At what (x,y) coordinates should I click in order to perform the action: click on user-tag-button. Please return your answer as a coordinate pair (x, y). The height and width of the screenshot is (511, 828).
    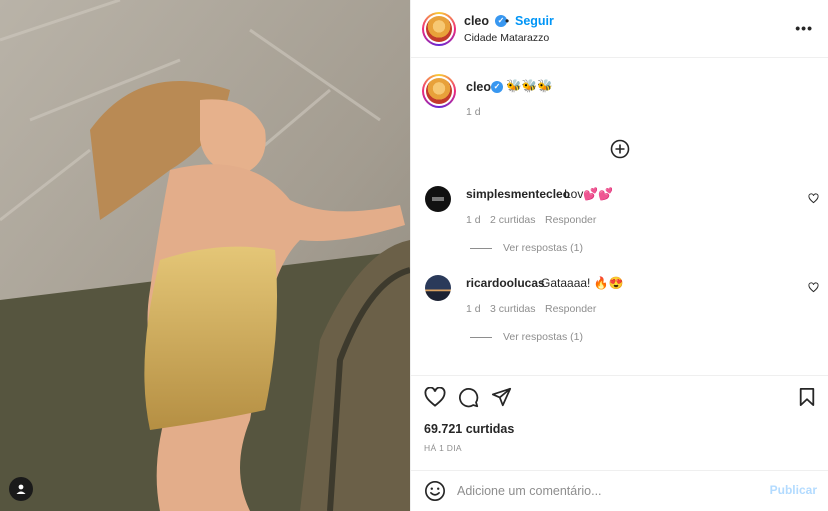
    Looking at the image, I should click on (21, 489).